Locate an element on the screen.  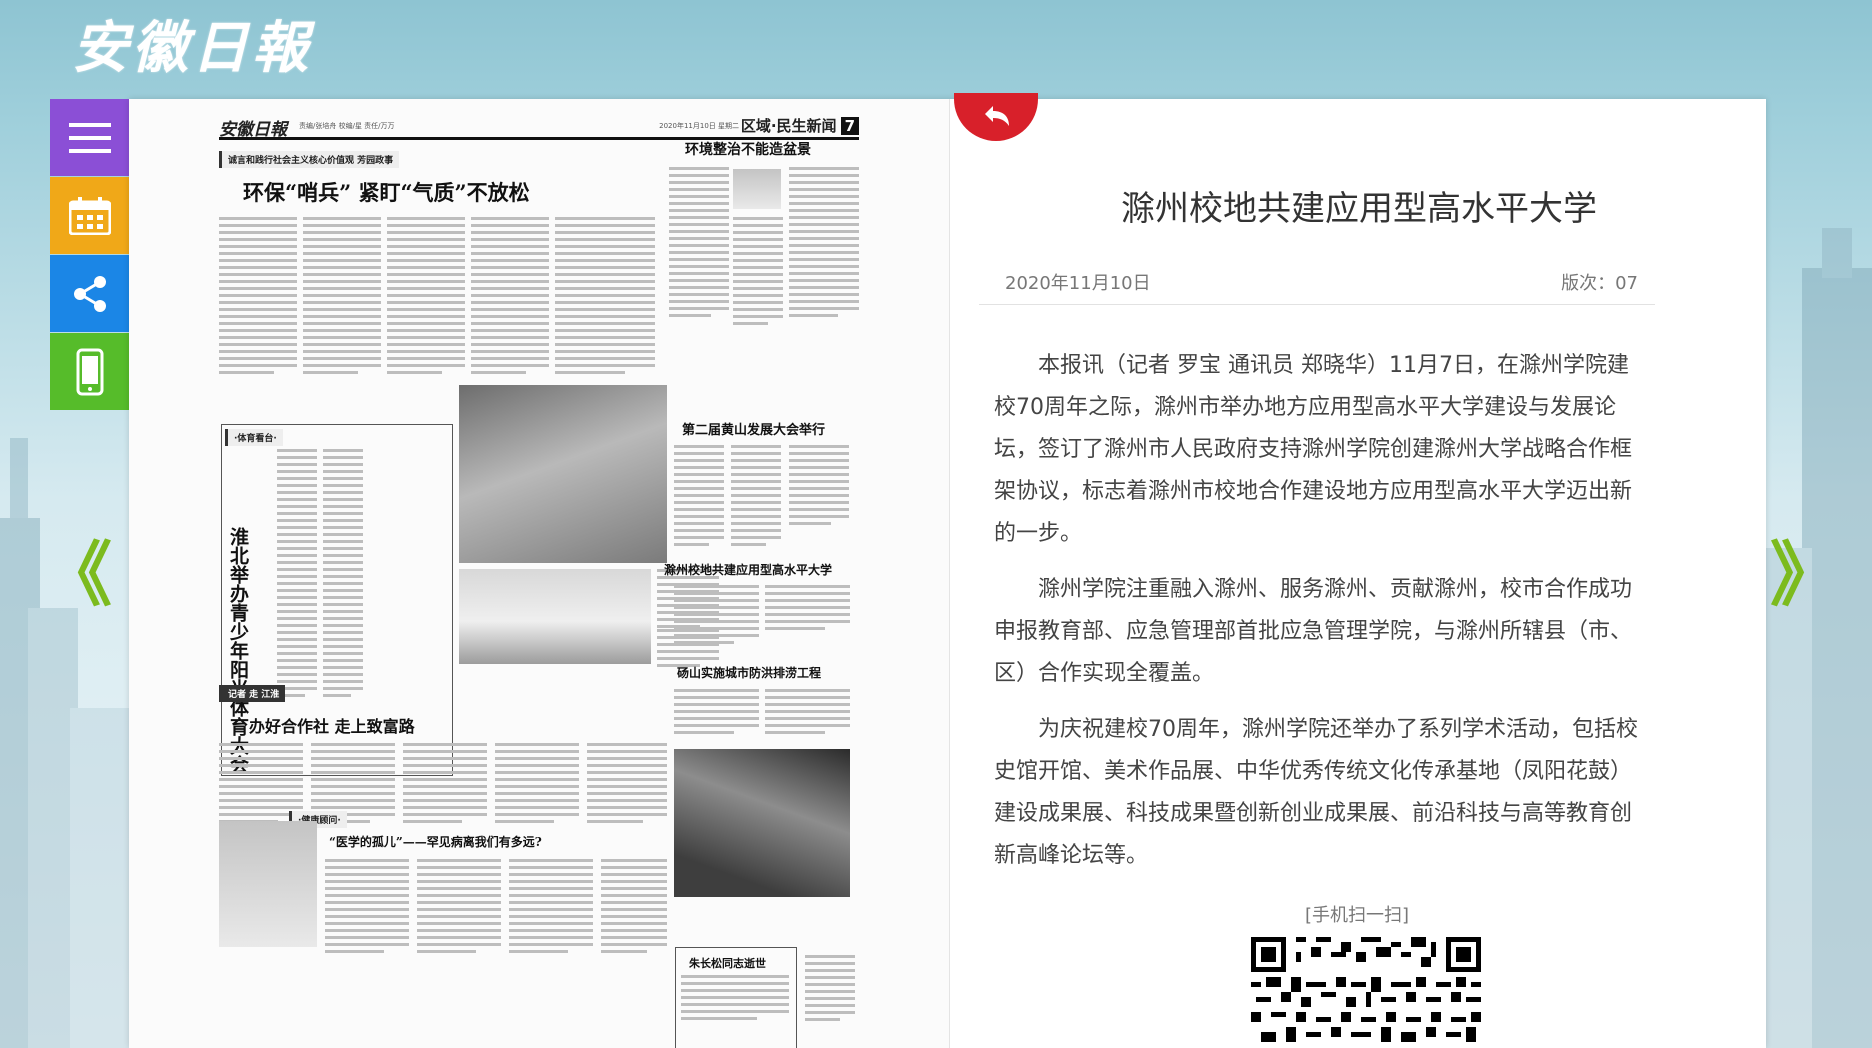
paper-date: 2020年11月10日 星期二 is located at coordinates (699, 126).